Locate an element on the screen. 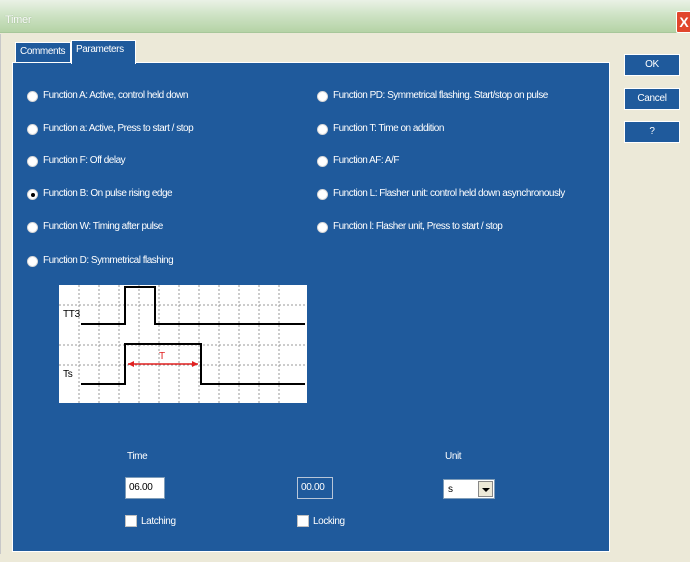  arrow-left-head is located at coordinates (131, 364).